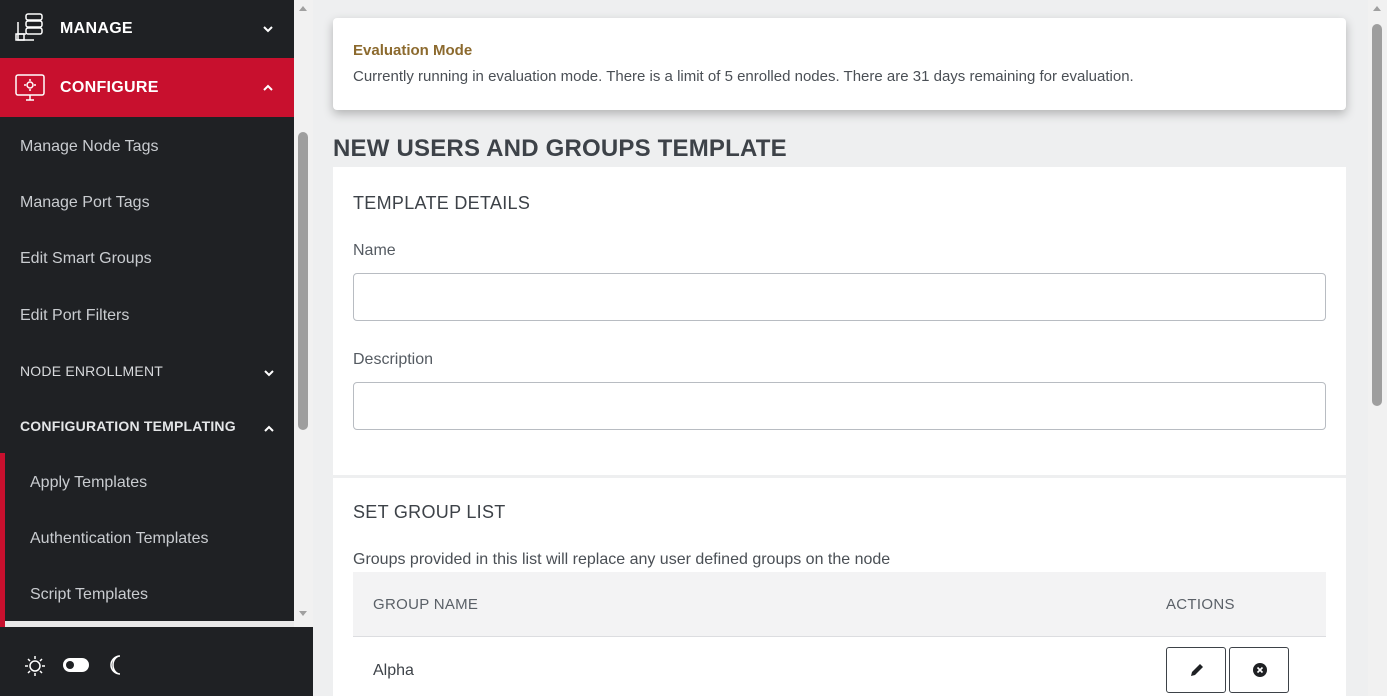  What do you see at coordinates (1377, 215) in the screenshot?
I see `main-scroll-thumb` at bounding box center [1377, 215].